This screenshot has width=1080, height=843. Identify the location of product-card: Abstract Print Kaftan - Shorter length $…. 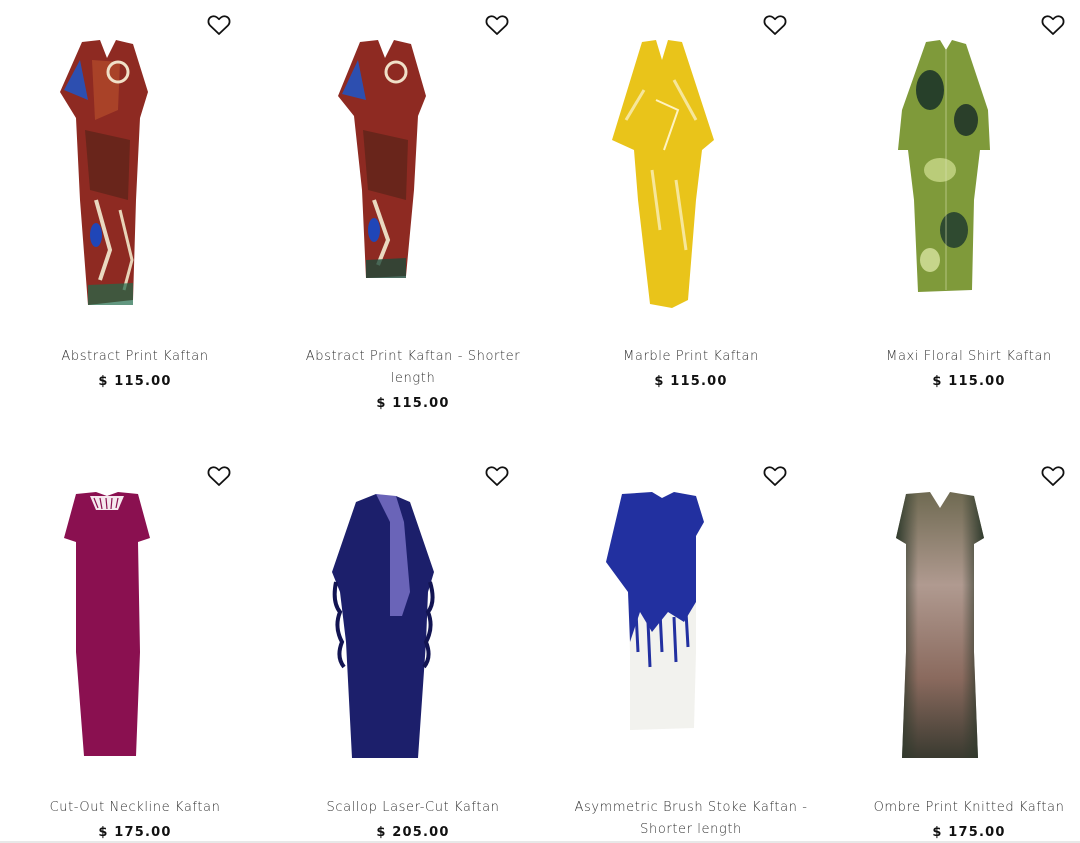
(413, 210).